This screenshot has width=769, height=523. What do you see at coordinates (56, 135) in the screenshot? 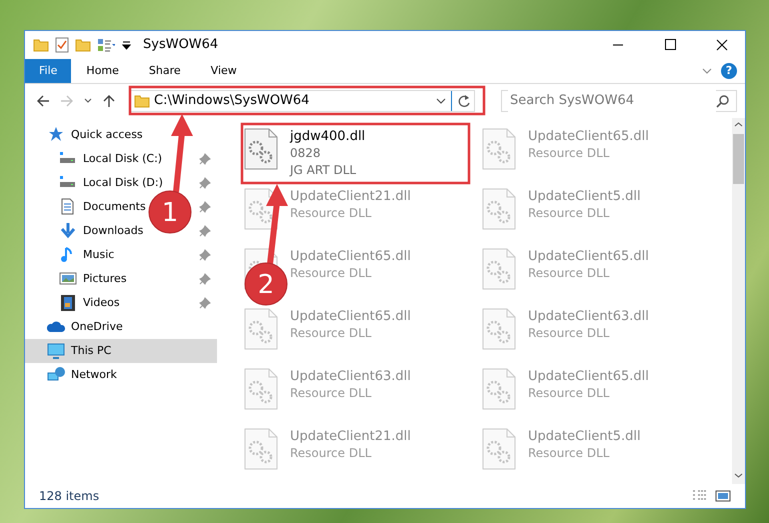
I see `star-icon` at bounding box center [56, 135].